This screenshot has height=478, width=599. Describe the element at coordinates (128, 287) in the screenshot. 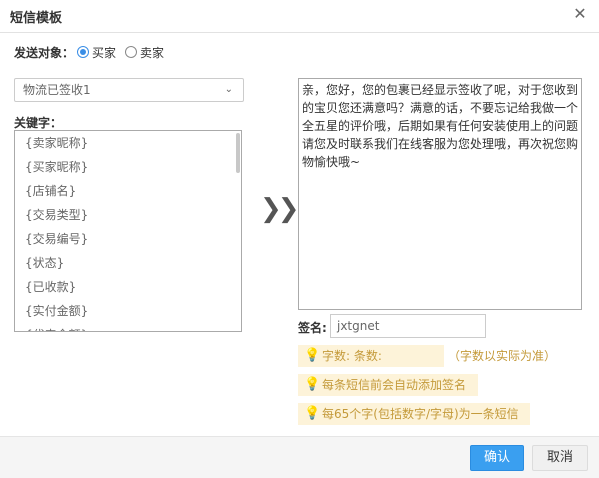

I see `keyword-item: {已收款}` at that location.